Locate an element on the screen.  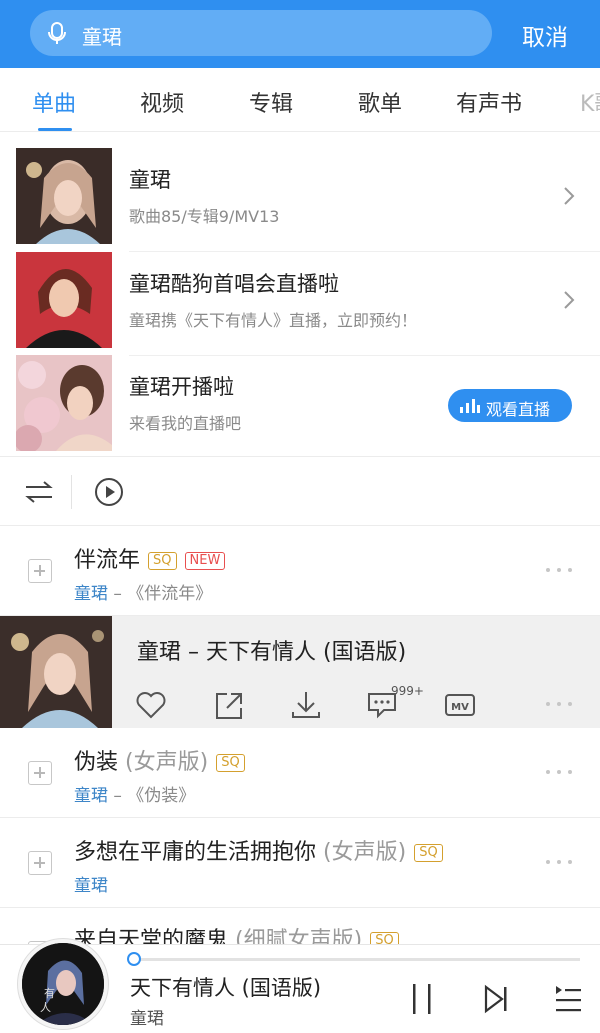
pause-icon is located at coordinates (422, 999).